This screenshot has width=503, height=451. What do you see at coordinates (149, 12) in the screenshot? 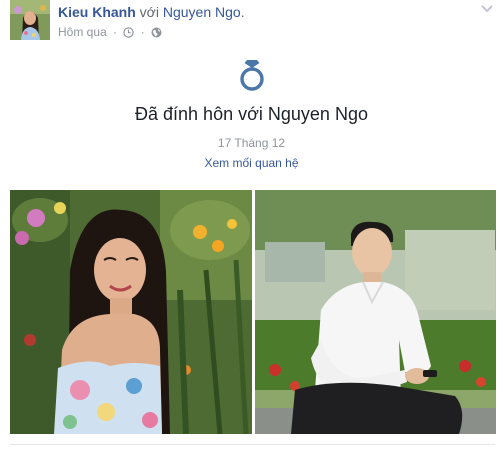
I see `with-text: với` at bounding box center [149, 12].